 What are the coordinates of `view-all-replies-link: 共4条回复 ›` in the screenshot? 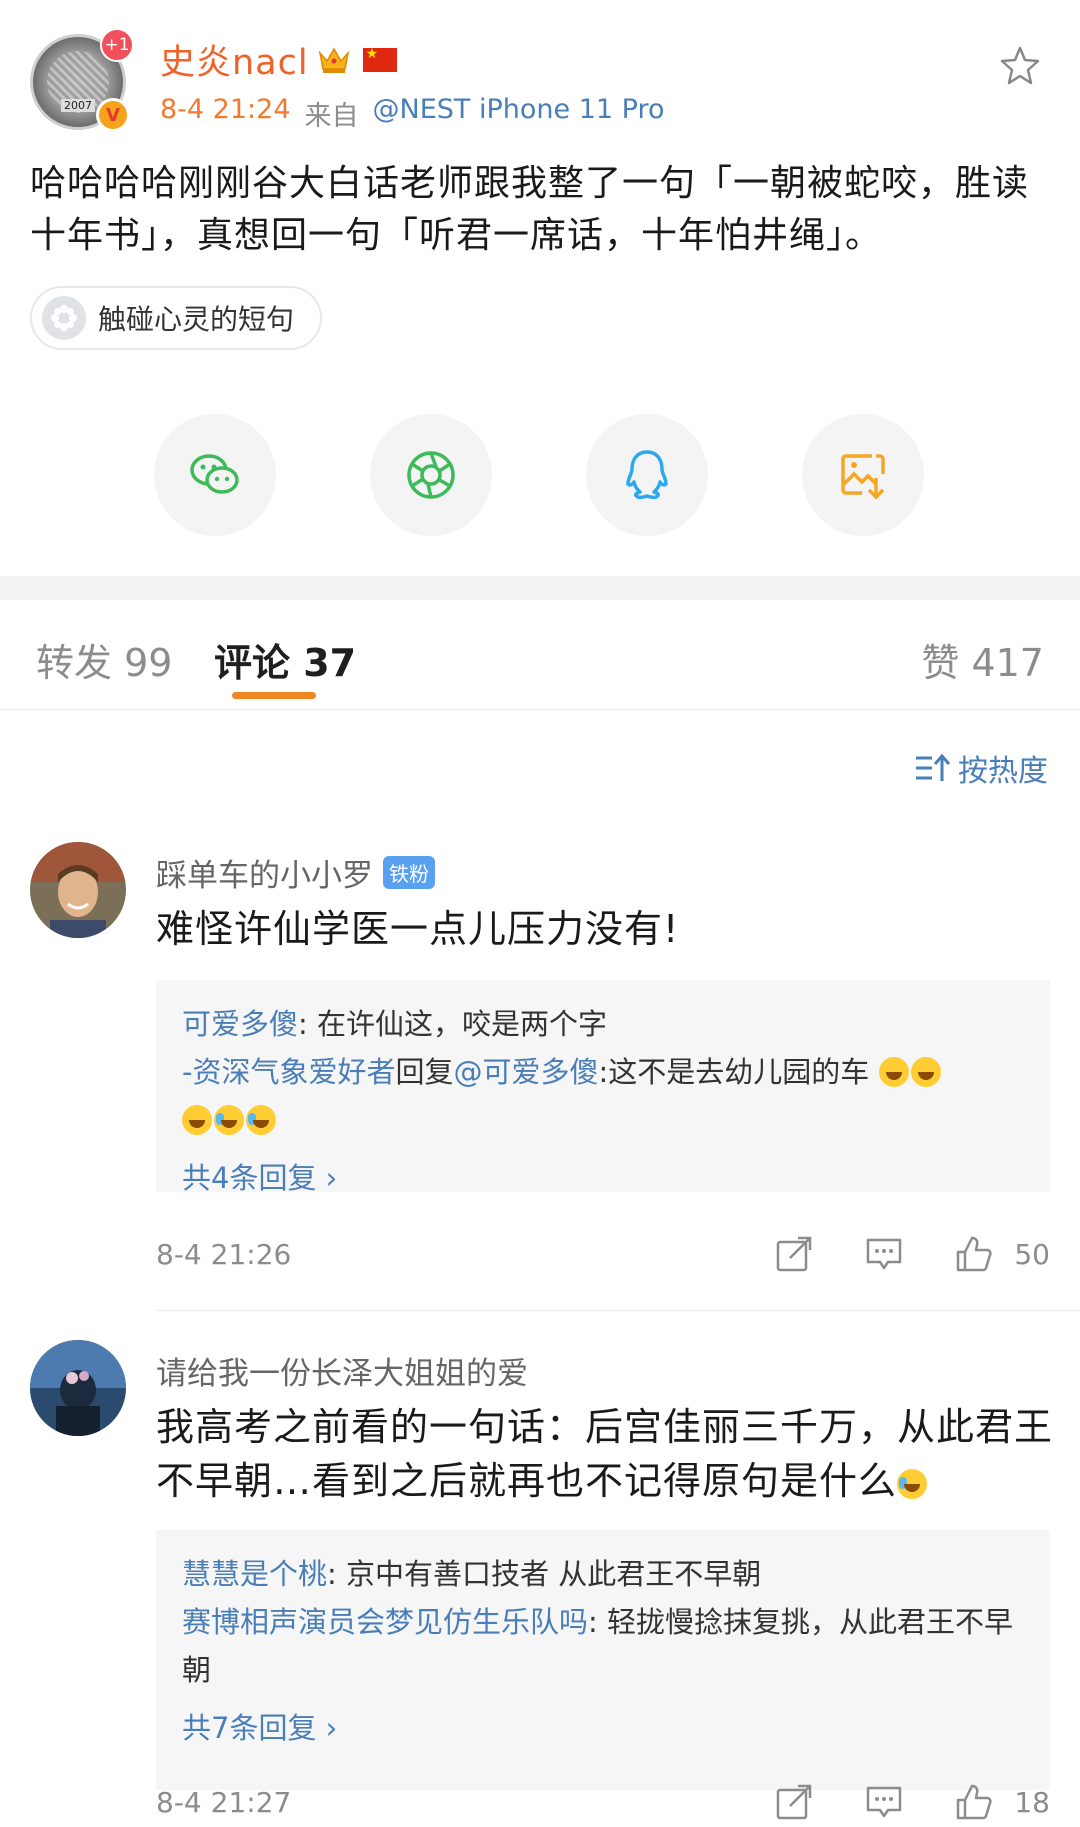 It's located at (603, 1178).